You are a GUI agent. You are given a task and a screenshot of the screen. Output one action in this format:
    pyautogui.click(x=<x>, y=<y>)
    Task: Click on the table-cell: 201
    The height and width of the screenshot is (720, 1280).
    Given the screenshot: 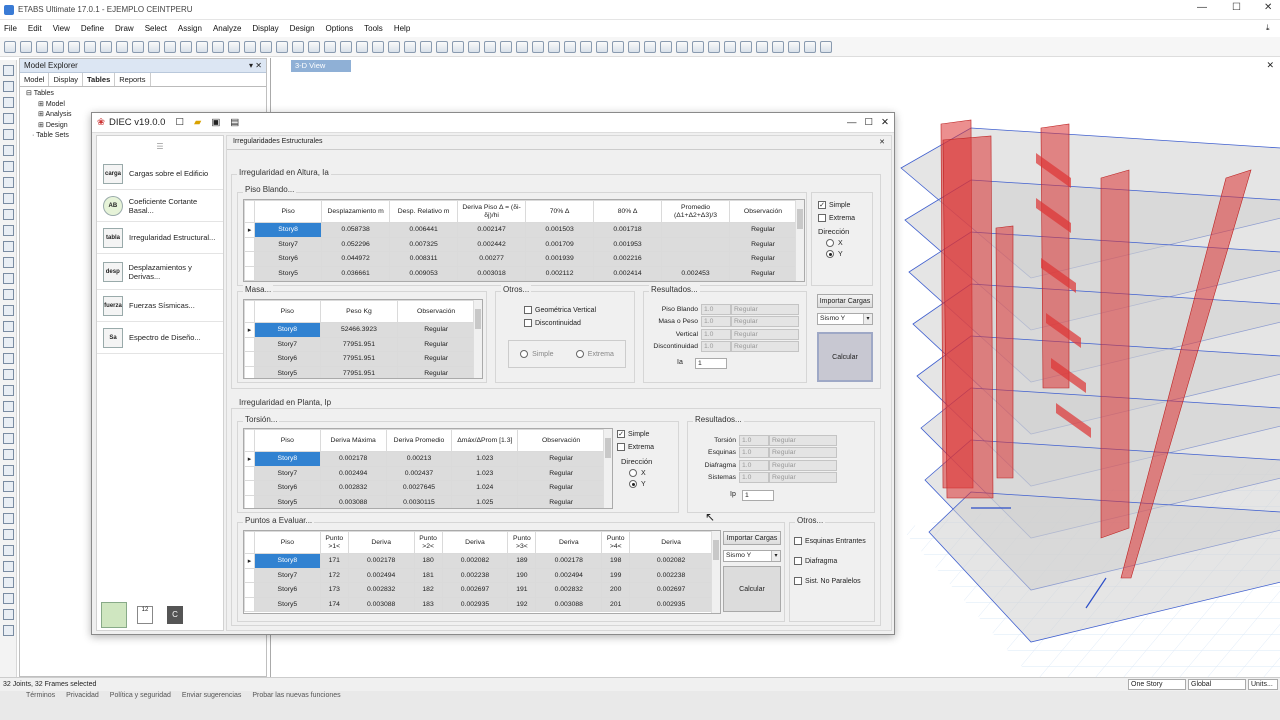 What is the action you would take?
    pyautogui.click(x=616, y=604)
    